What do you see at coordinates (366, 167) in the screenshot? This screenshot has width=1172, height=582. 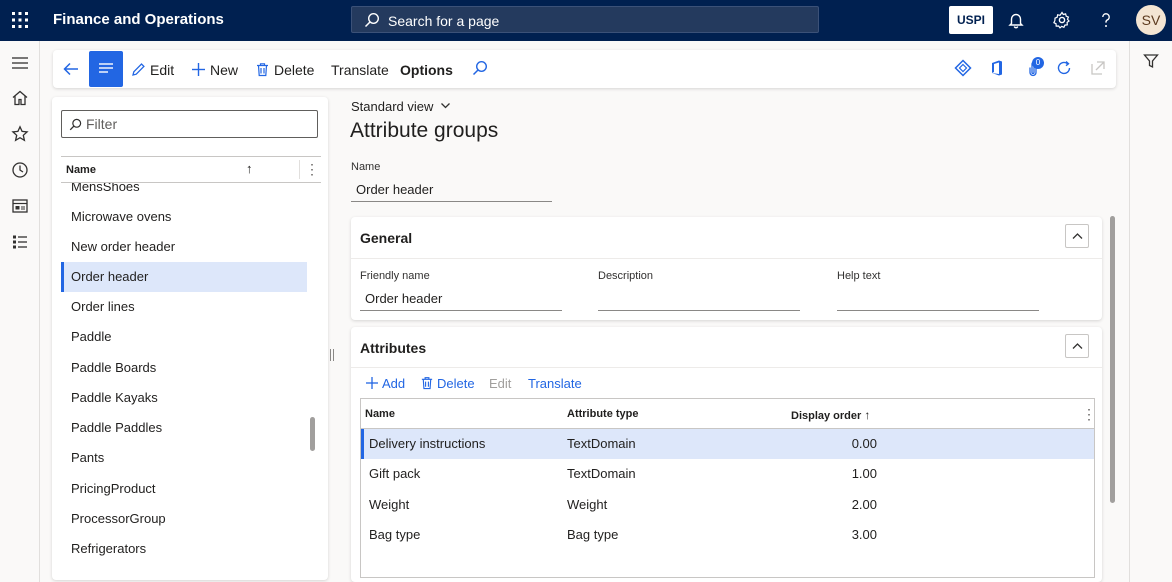 I see `name-label: Name` at bounding box center [366, 167].